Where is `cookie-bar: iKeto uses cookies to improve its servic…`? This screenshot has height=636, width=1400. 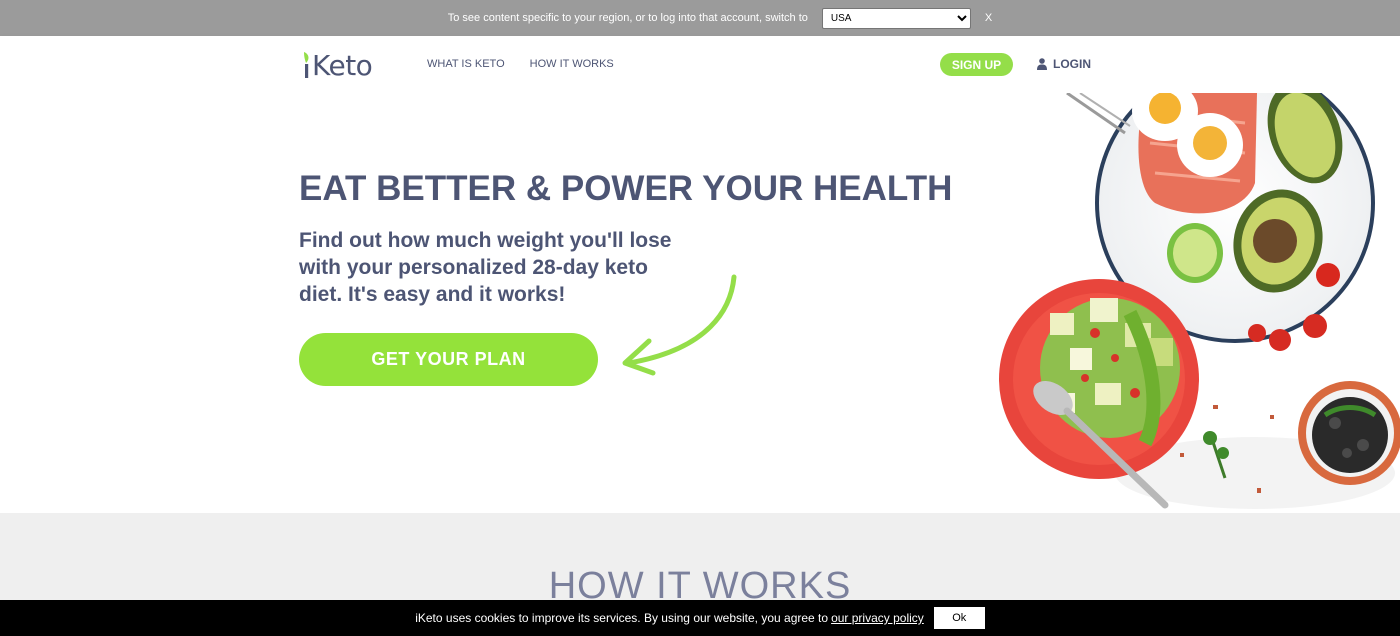 cookie-bar: iKeto uses cookies to improve its servic… is located at coordinates (700, 618).